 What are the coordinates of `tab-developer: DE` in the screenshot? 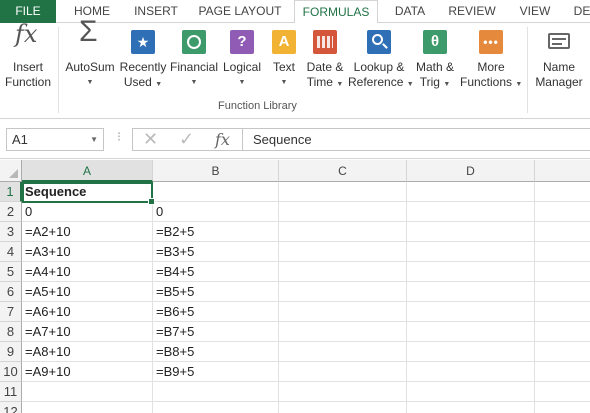 It's located at (580, 11).